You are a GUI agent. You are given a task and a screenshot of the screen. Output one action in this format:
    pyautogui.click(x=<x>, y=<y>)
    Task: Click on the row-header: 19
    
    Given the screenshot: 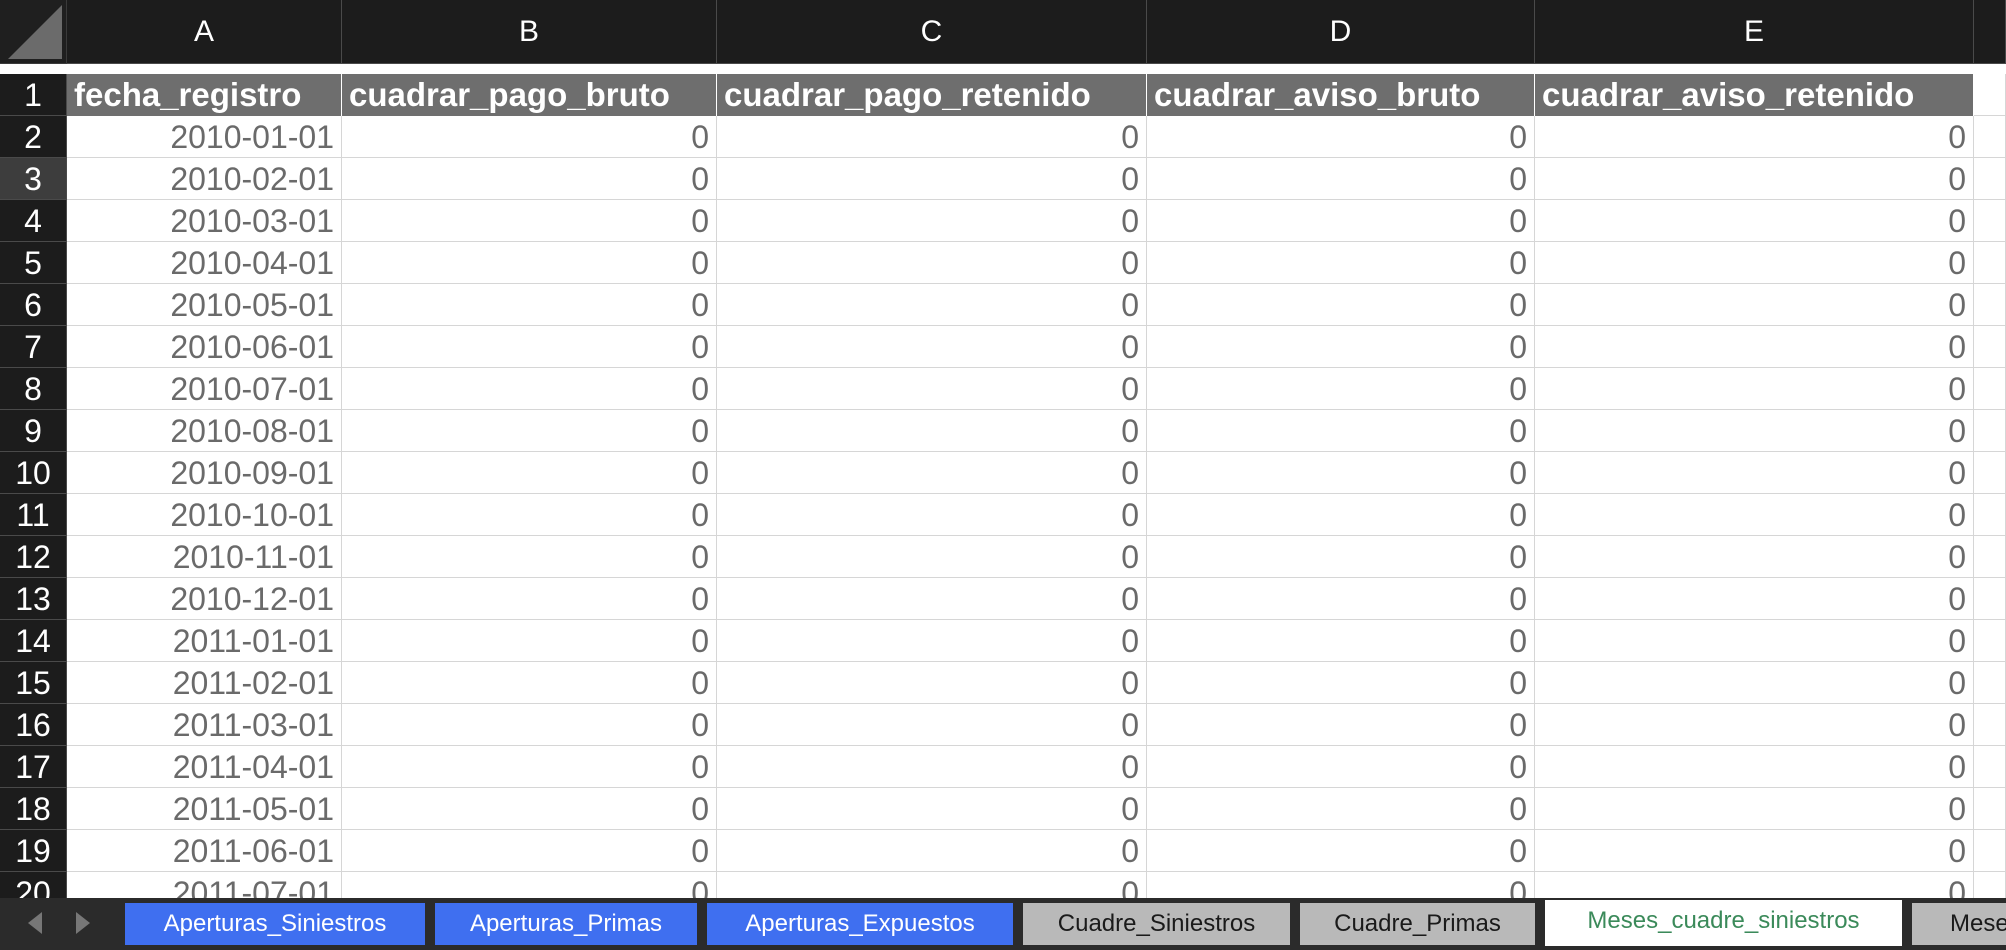 What is the action you would take?
    pyautogui.click(x=33, y=851)
    